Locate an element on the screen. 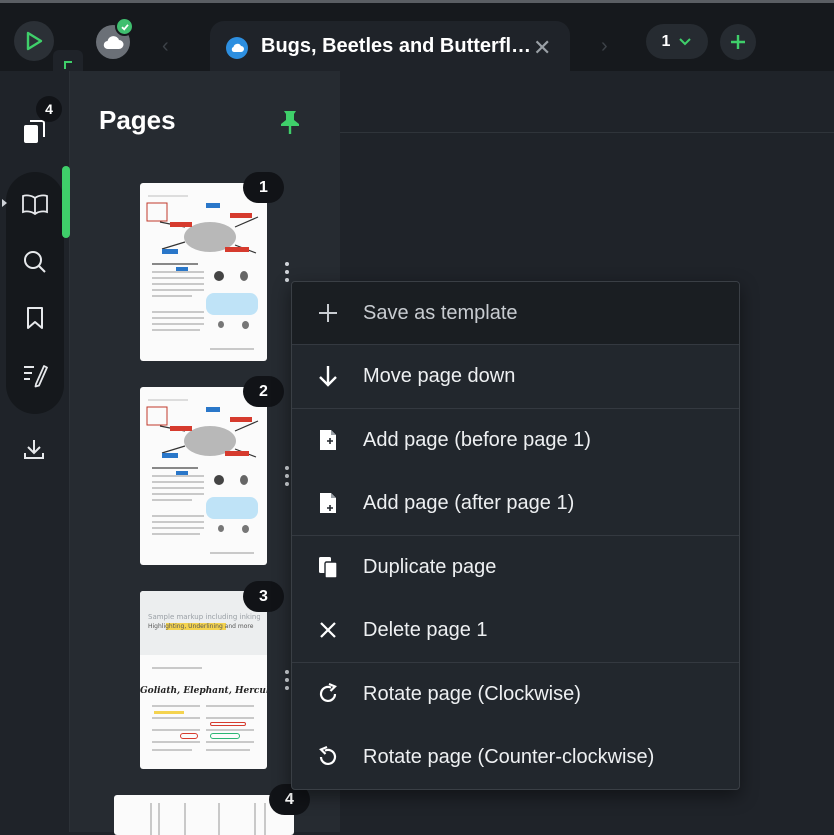  menu-item-add-page-before: Add page (before page 1) is located at coordinates (515, 440).